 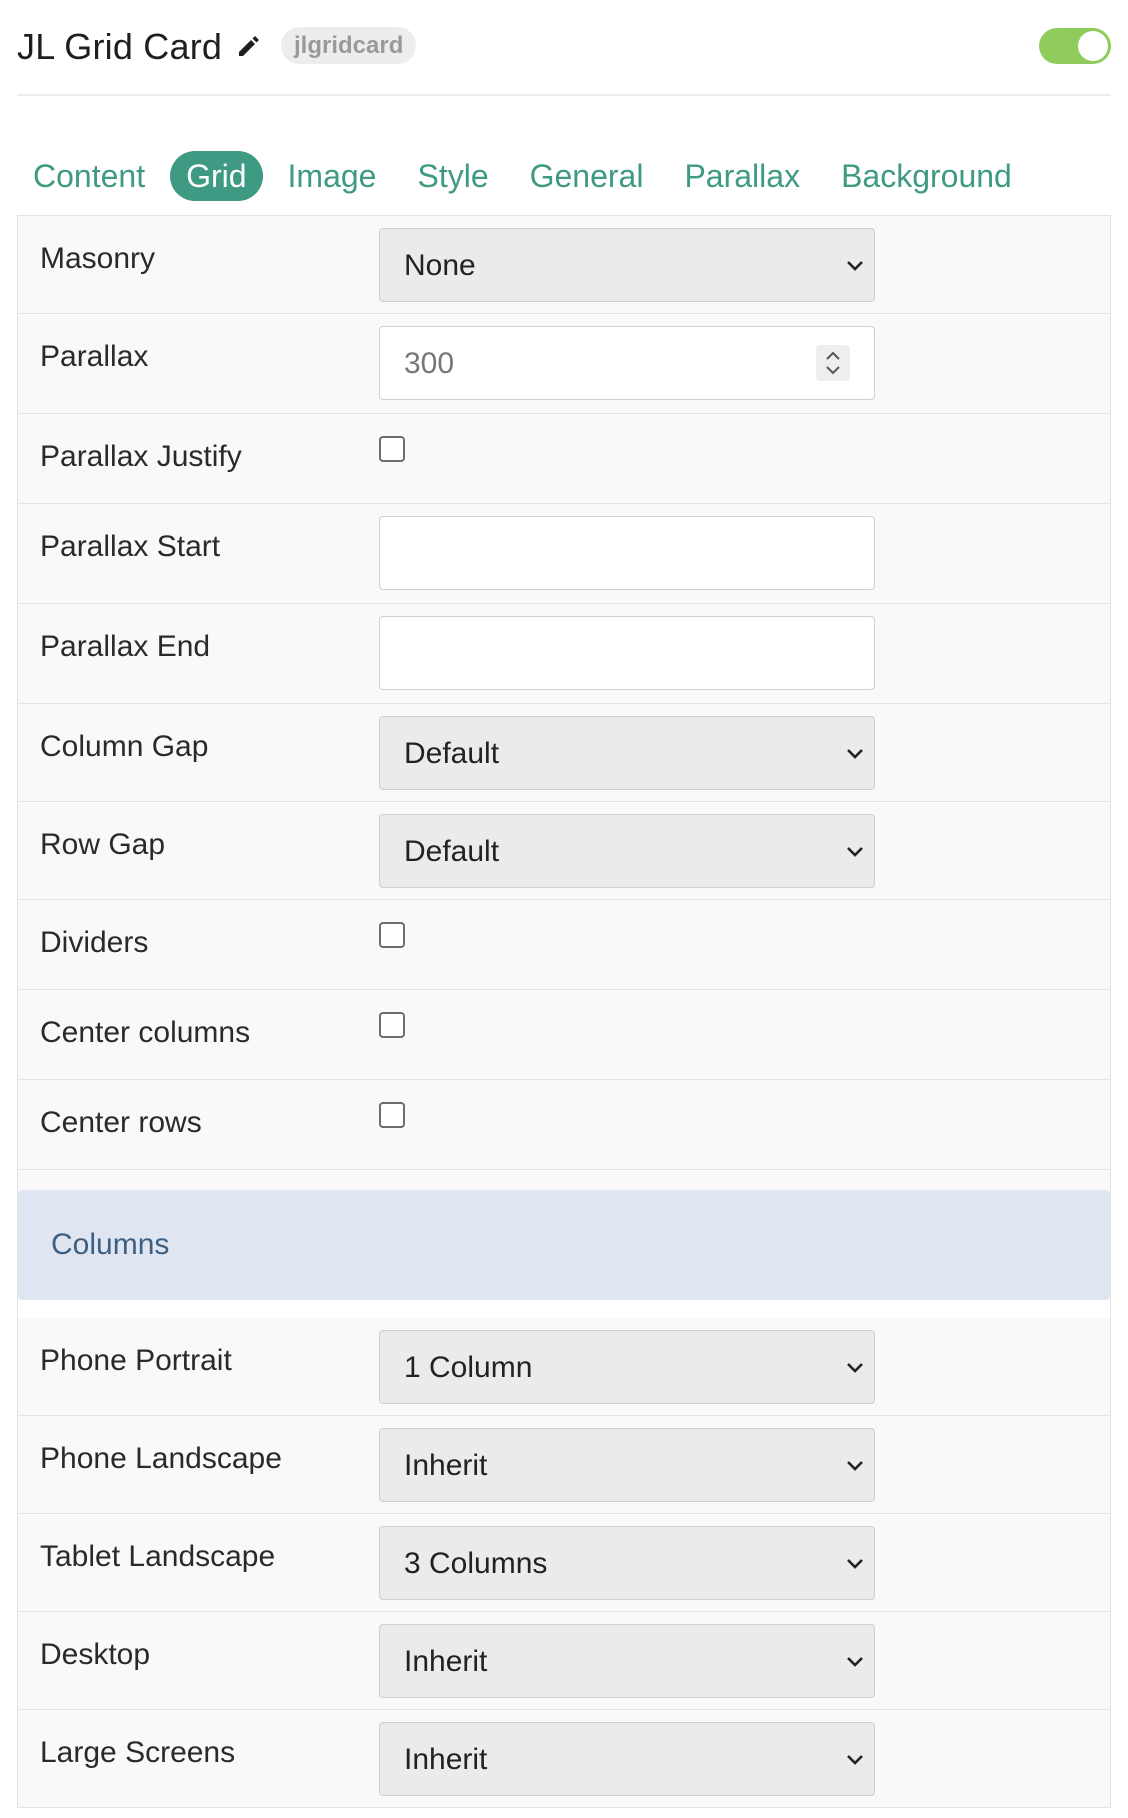 What do you see at coordinates (564, 1125) in the screenshot?
I see `field-row-center-rows: Center rows` at bounding box center [564, 1125].